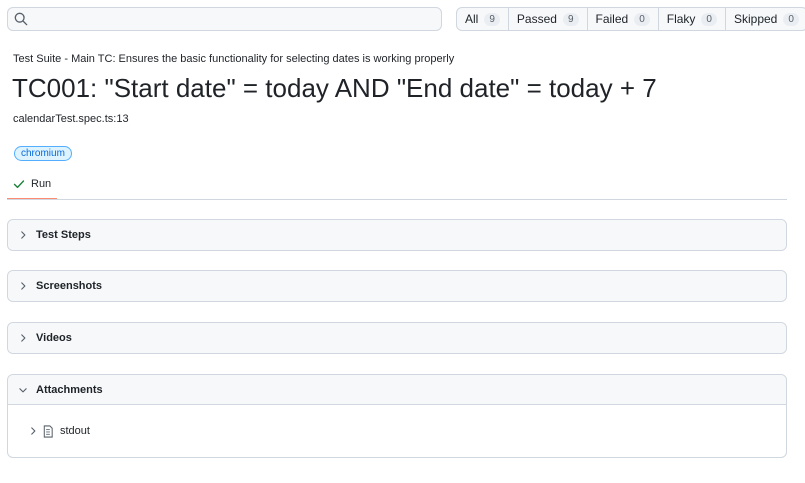  Describe the element at coordinates (69, 286) in the screenshot. I see `section-screenshots-label: Screenshots` at that location.